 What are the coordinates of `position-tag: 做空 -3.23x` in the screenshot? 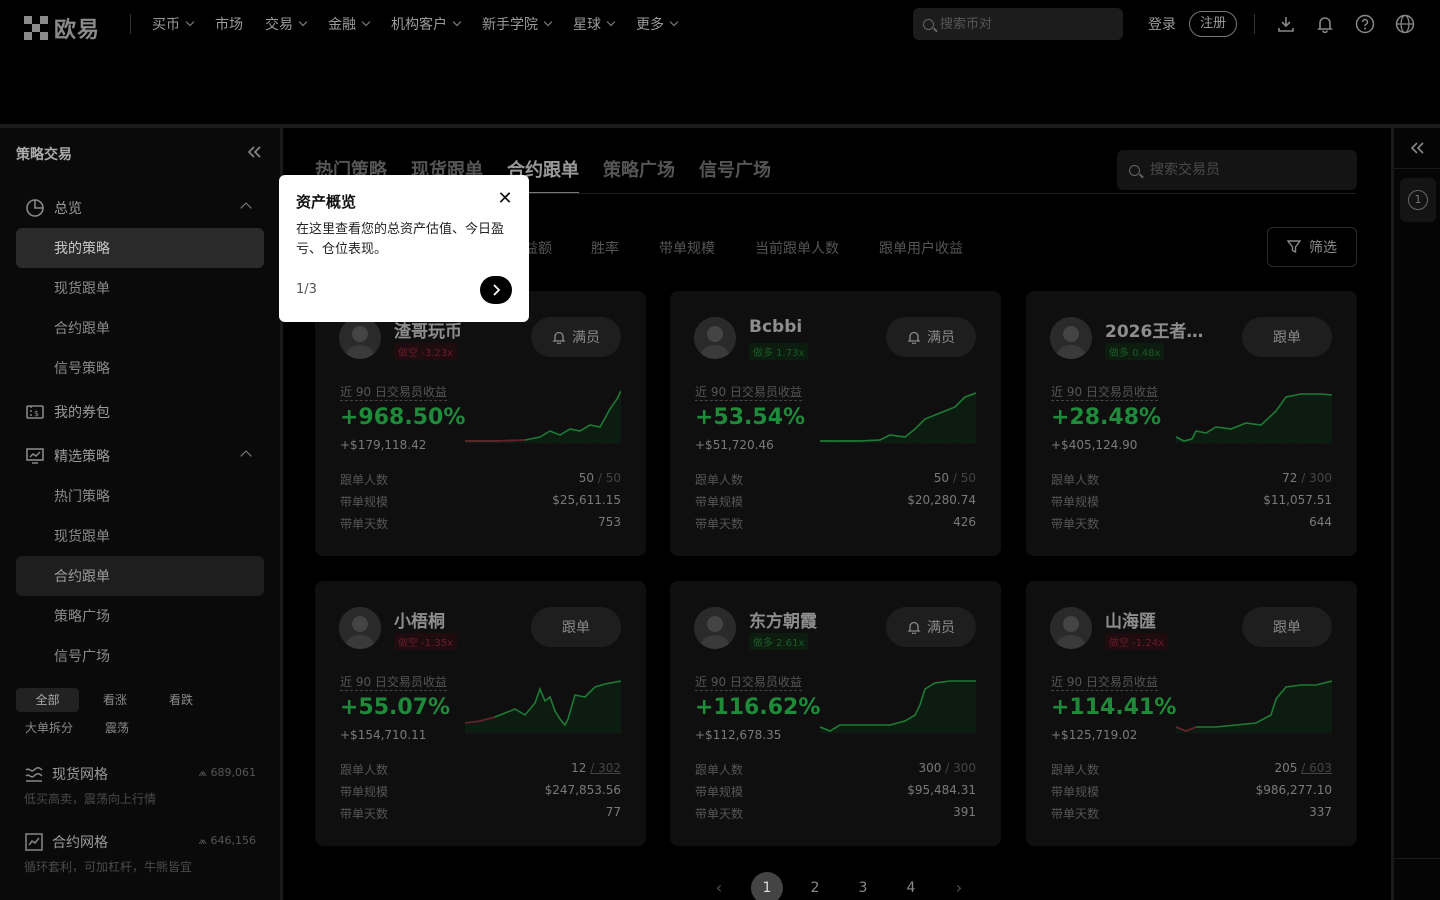 It's located at (425, 351).